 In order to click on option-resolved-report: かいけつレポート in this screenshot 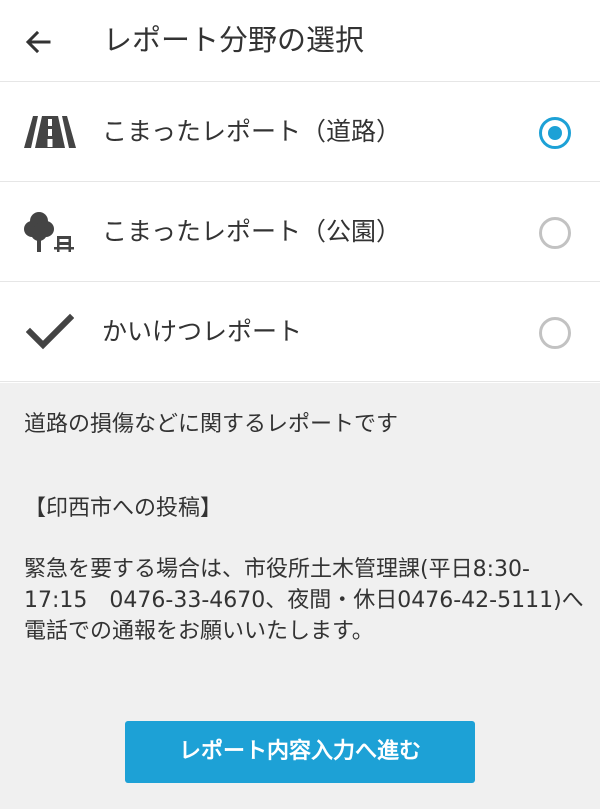, I will do `click(300, 332)`.